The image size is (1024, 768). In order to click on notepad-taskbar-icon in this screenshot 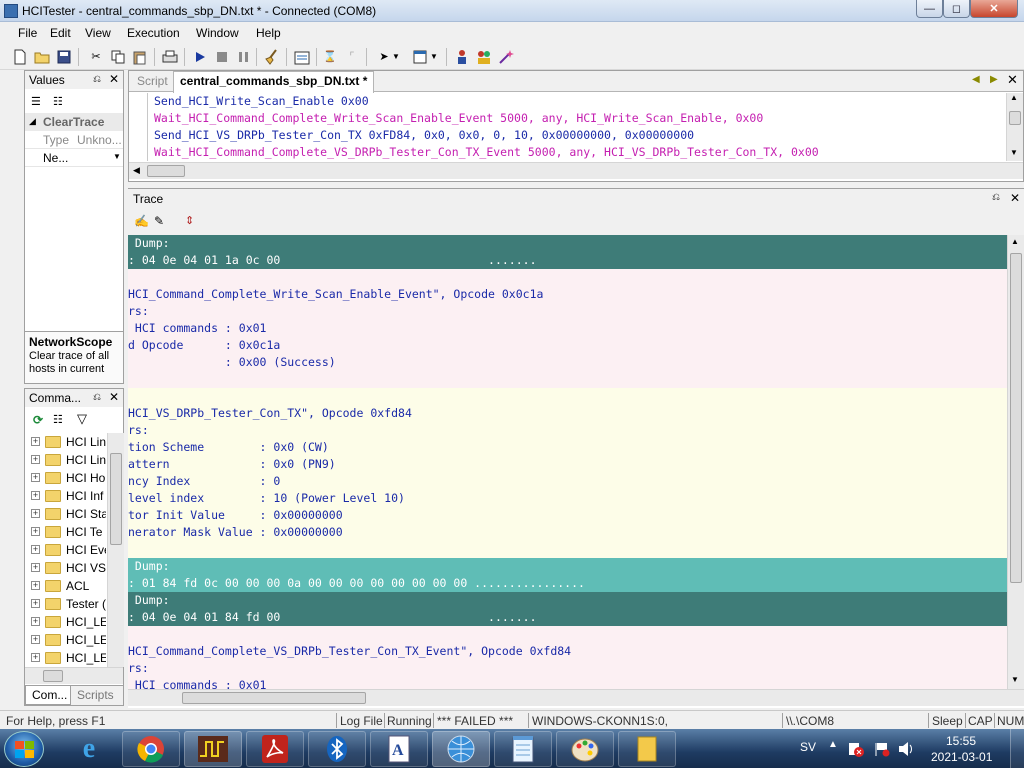, I will do `click(523, 749)`.